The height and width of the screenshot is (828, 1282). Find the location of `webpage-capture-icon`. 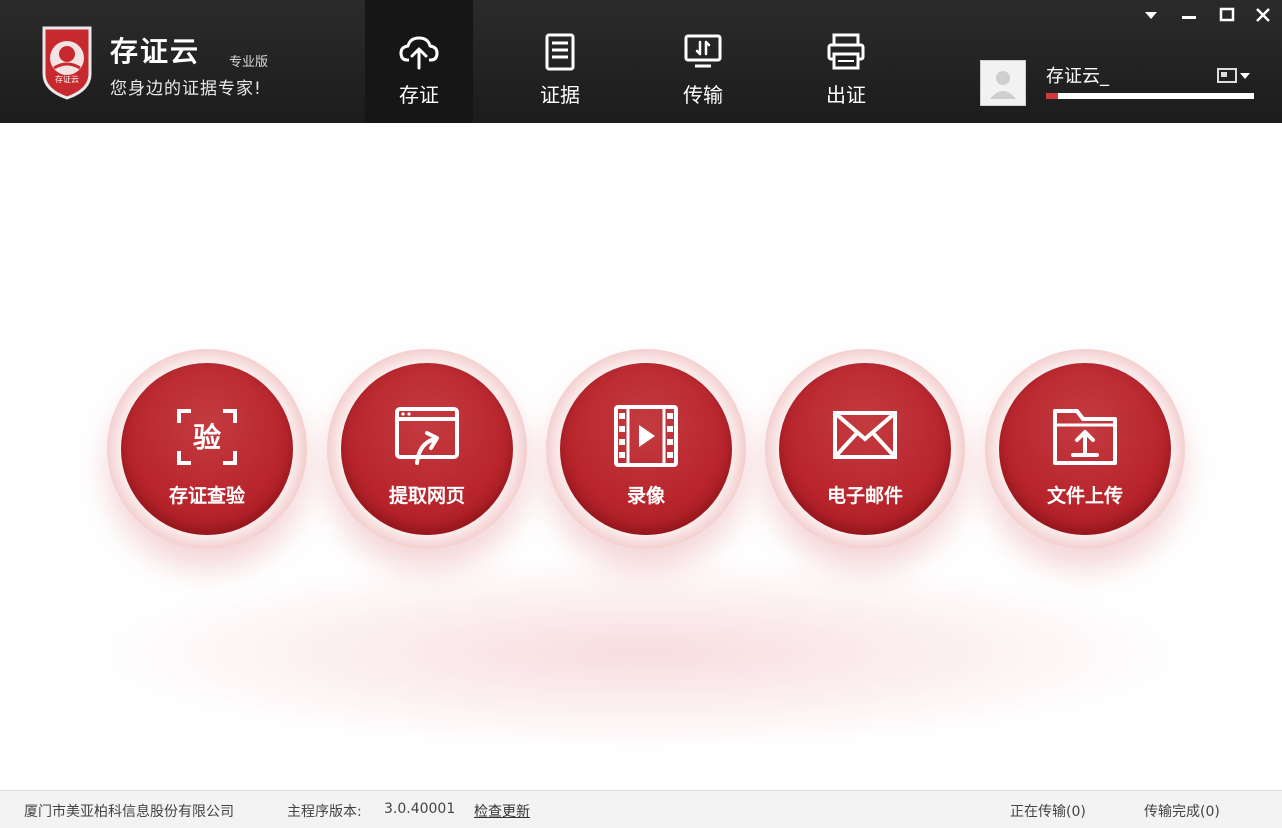

webpage-capture-icon is located at coordinates (427, 436).